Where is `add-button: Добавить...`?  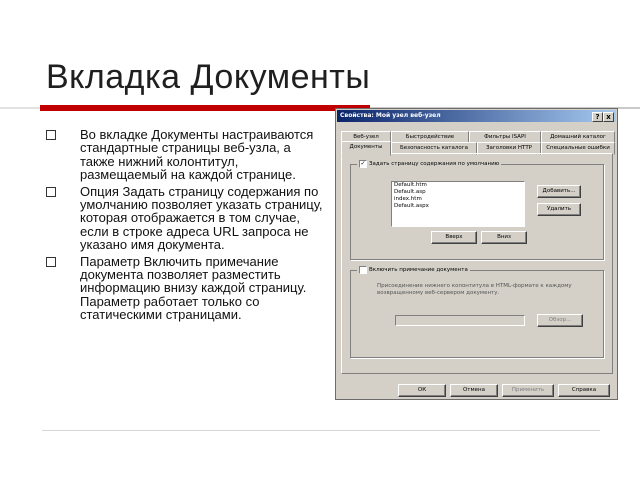
add-button: Добавить... is located at coordinates (559, 191).